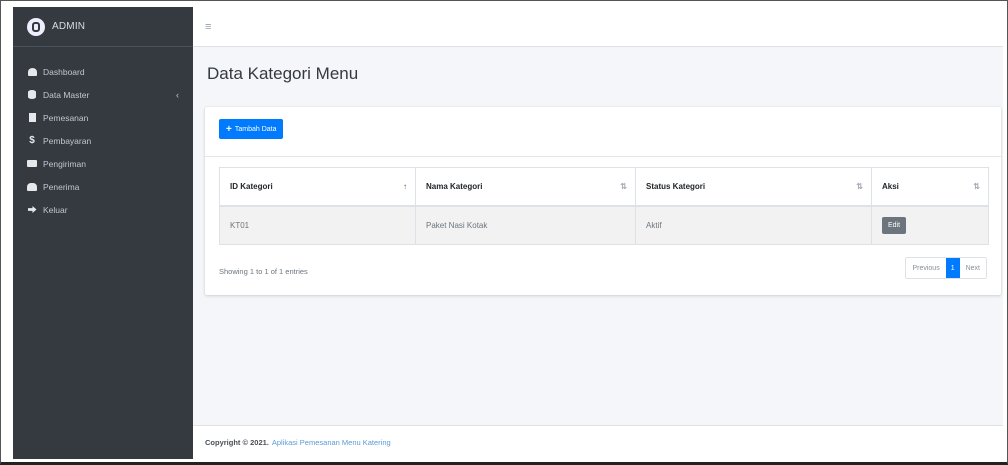  Describe the element at coordinates (103, 186) in the screenshot. I see `sidebar-item-penerima: Penerima` at that location.